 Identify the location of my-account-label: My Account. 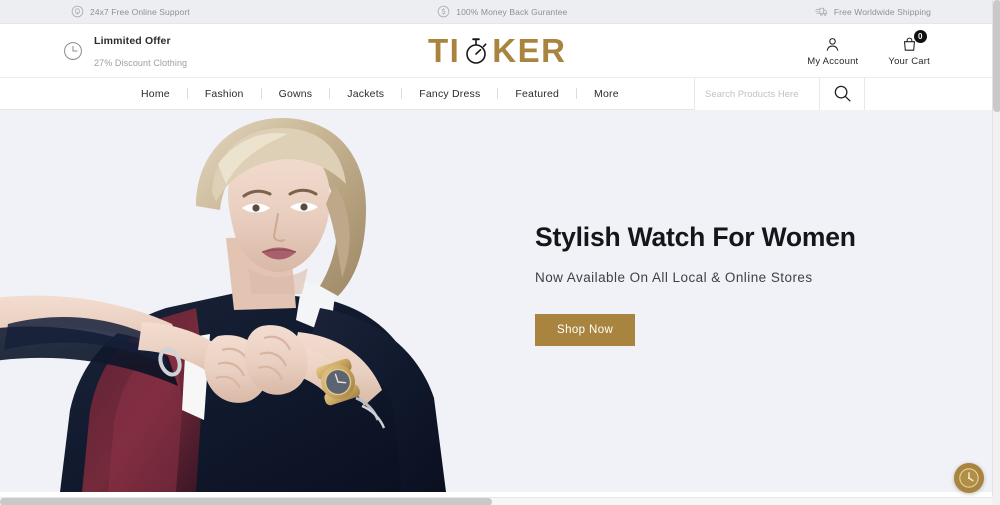
(833, 61).